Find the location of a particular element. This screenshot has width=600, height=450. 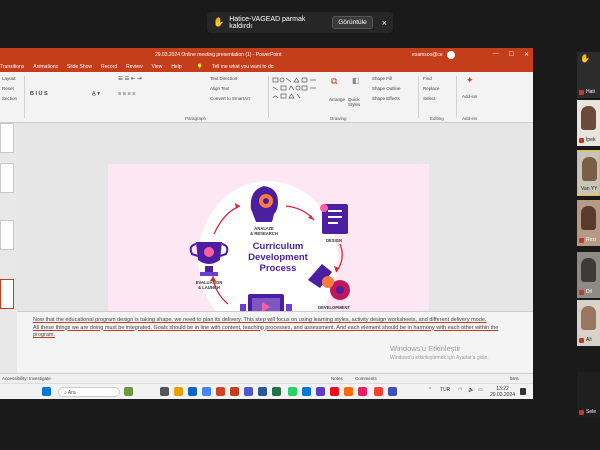

word-icon is located at coordinates (262, 391).